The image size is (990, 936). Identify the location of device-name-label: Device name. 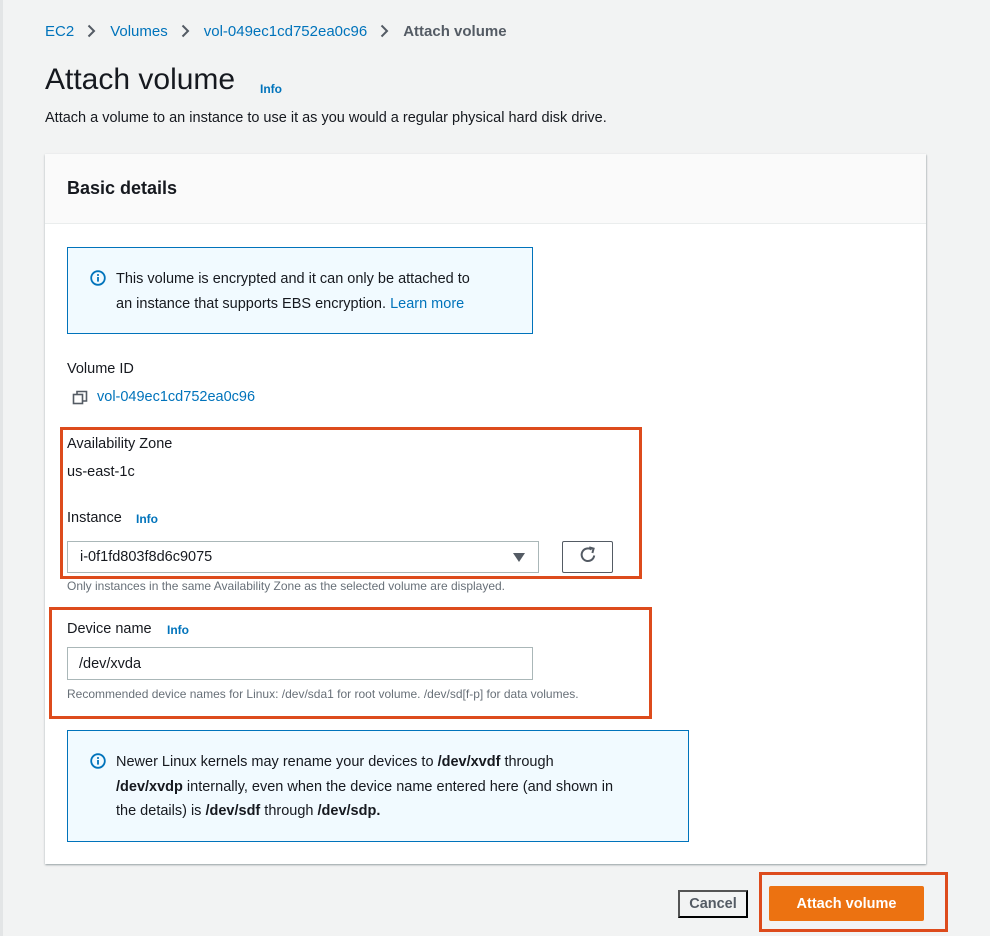
(109, 629).